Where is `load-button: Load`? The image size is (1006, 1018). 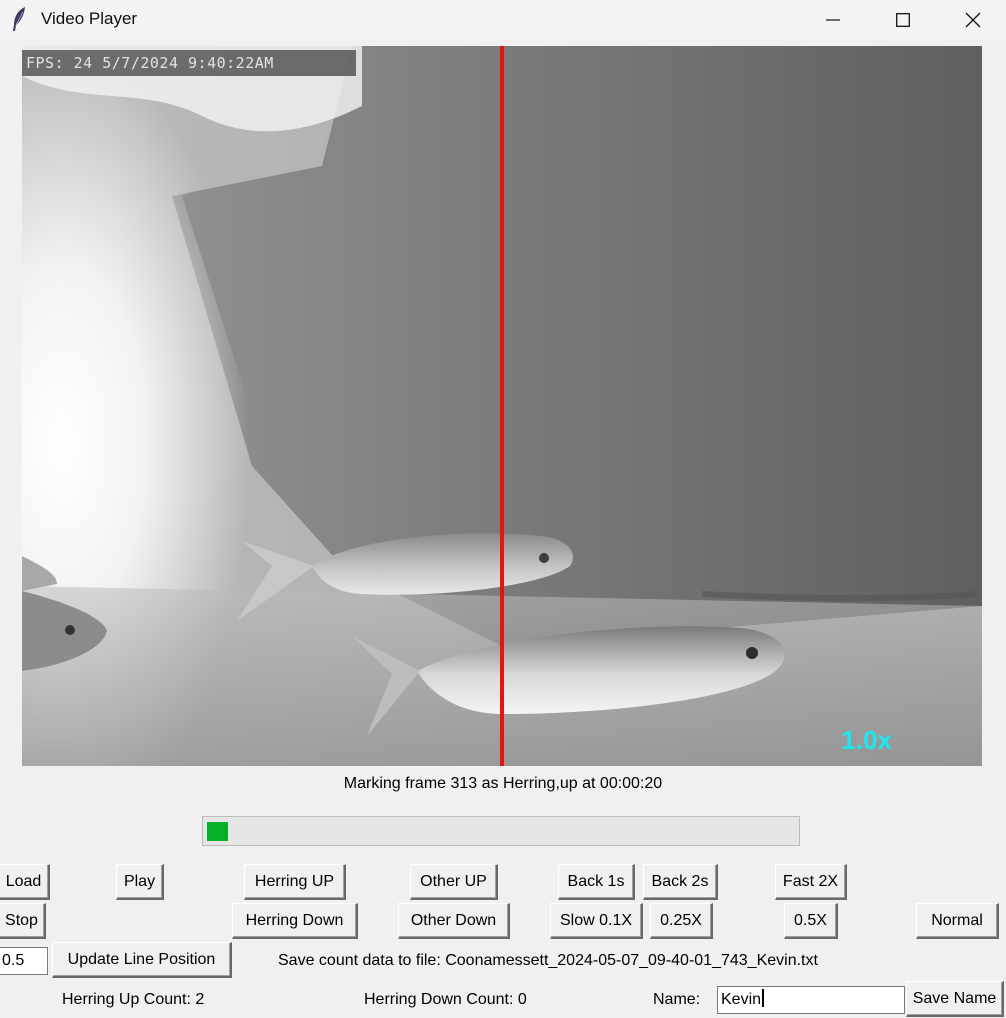
load-button: Load is located at coordinates (25, 882).